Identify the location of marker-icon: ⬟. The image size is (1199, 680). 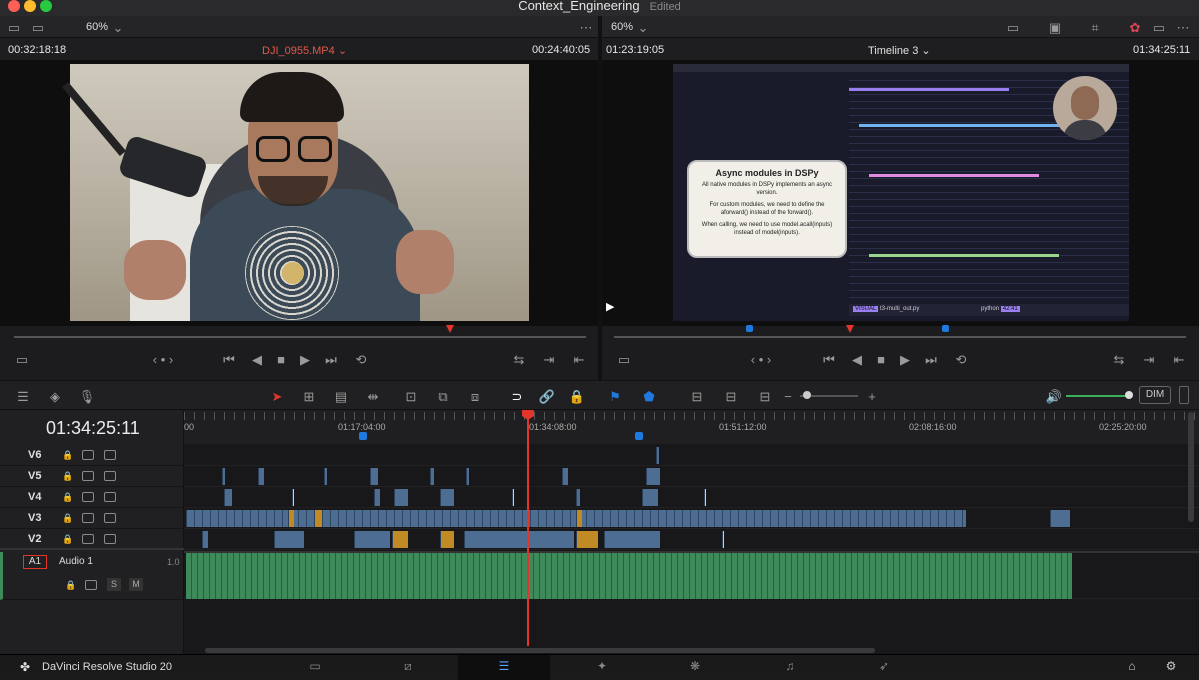
(649, 396).